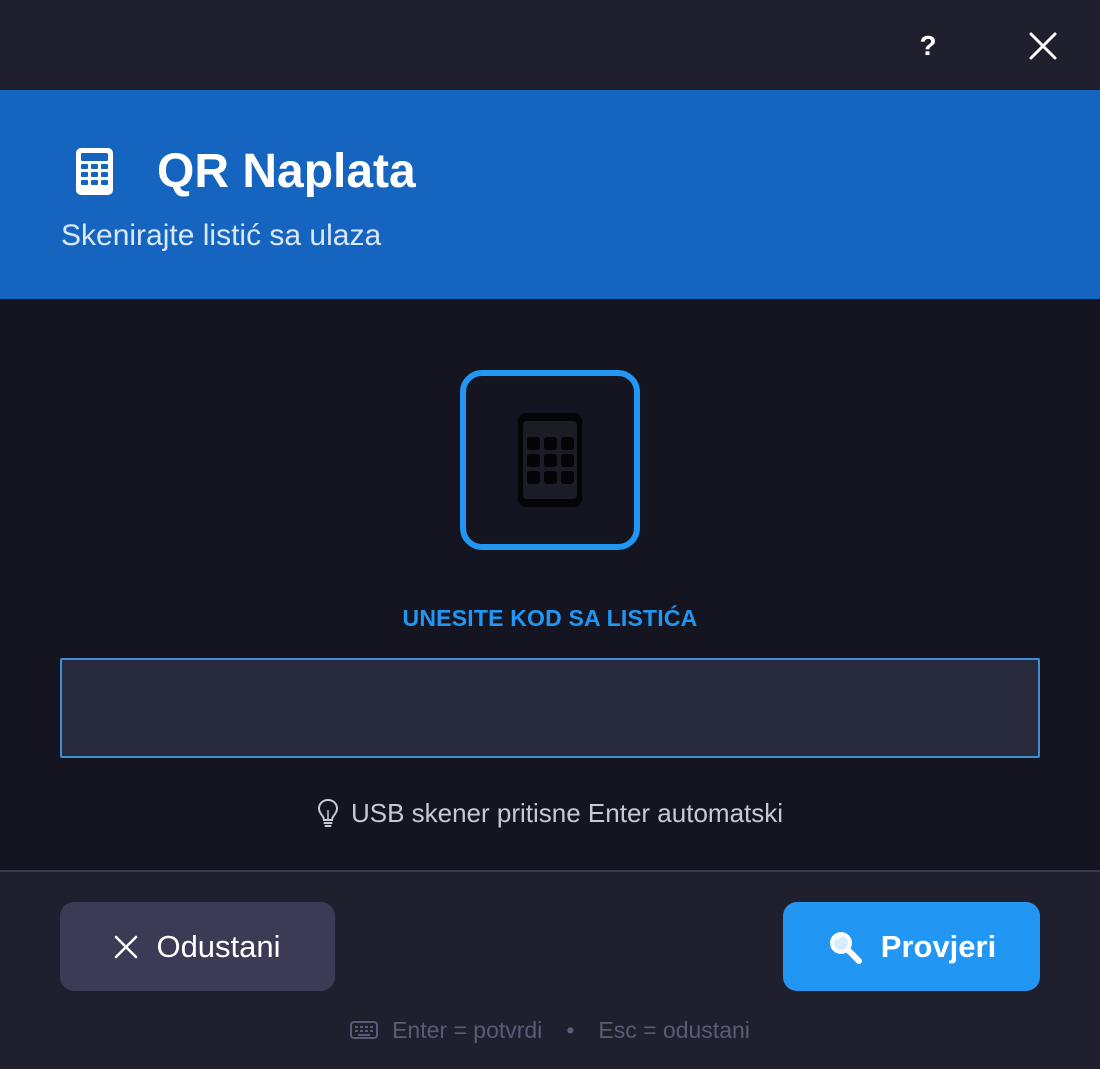 This screenshot has height=1069, width=1100. What do you see at coordinates (550, 618) in the screenshot?
I see `code-input-label: UNESITE KOD SA LISTIĆA` at bounding box center [550, 618].